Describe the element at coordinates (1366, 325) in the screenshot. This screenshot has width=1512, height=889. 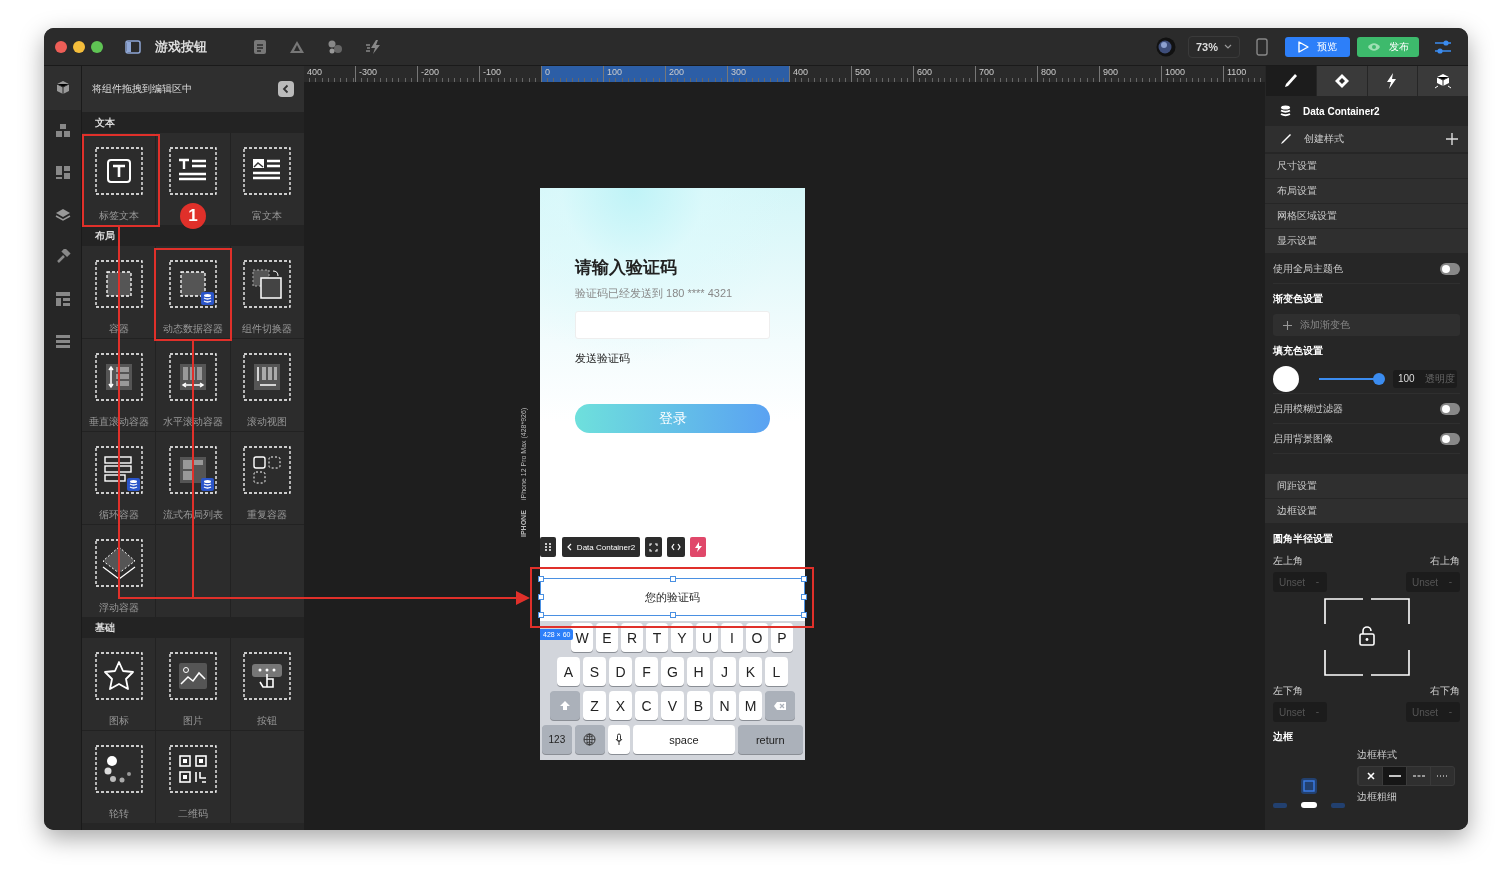
I see `add-gradient-button: 添加渐变色` at that location.